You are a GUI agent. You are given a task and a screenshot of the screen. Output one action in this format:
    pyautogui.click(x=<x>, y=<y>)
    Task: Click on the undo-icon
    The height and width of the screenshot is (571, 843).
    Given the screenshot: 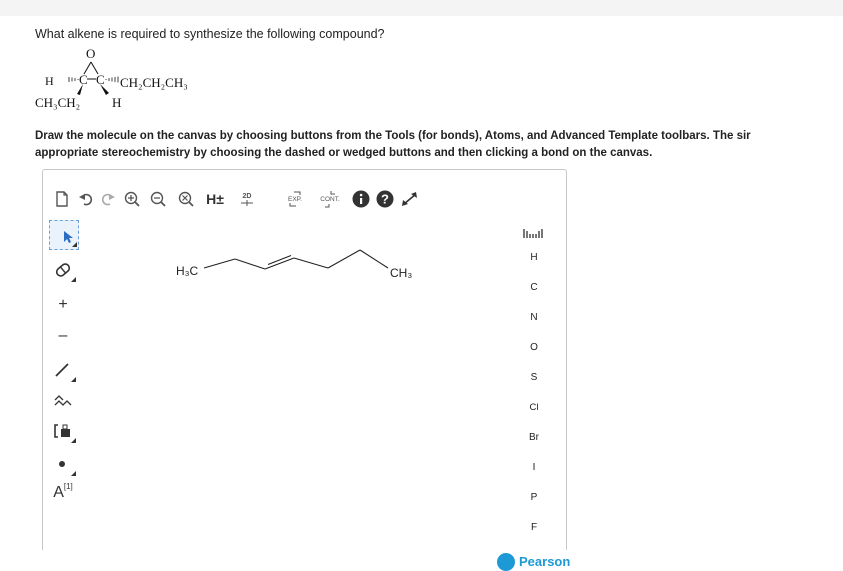 What is the action you would take?
    pyautogui.click(x=86, y=199)
    